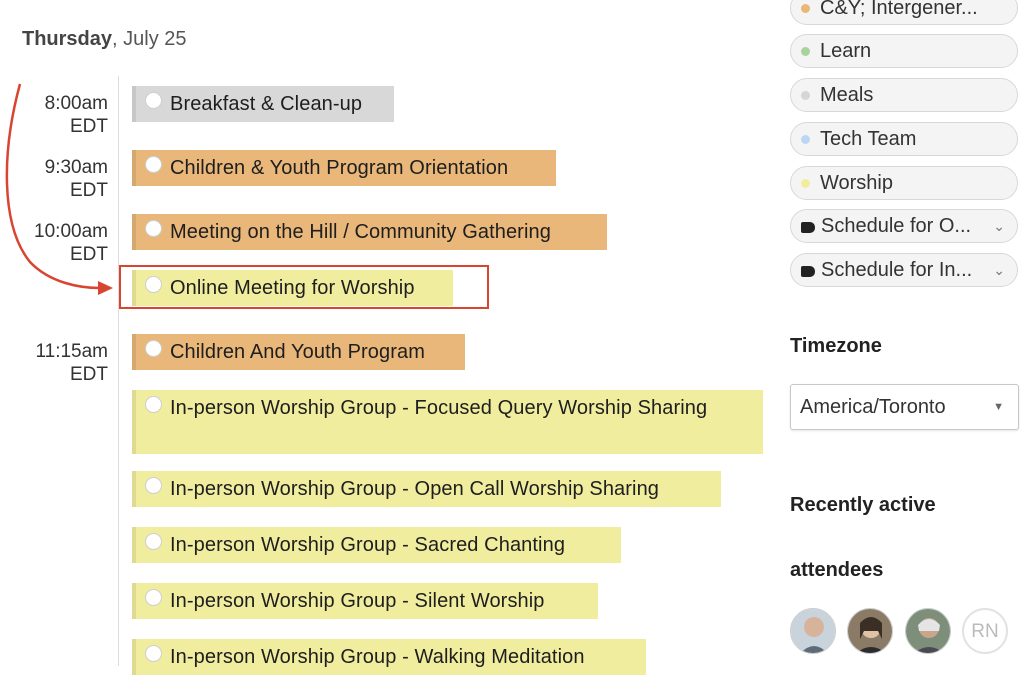 This screenshot has width=1030, height=675. I want to click on filter-worship: Worship, so click(904, 183).